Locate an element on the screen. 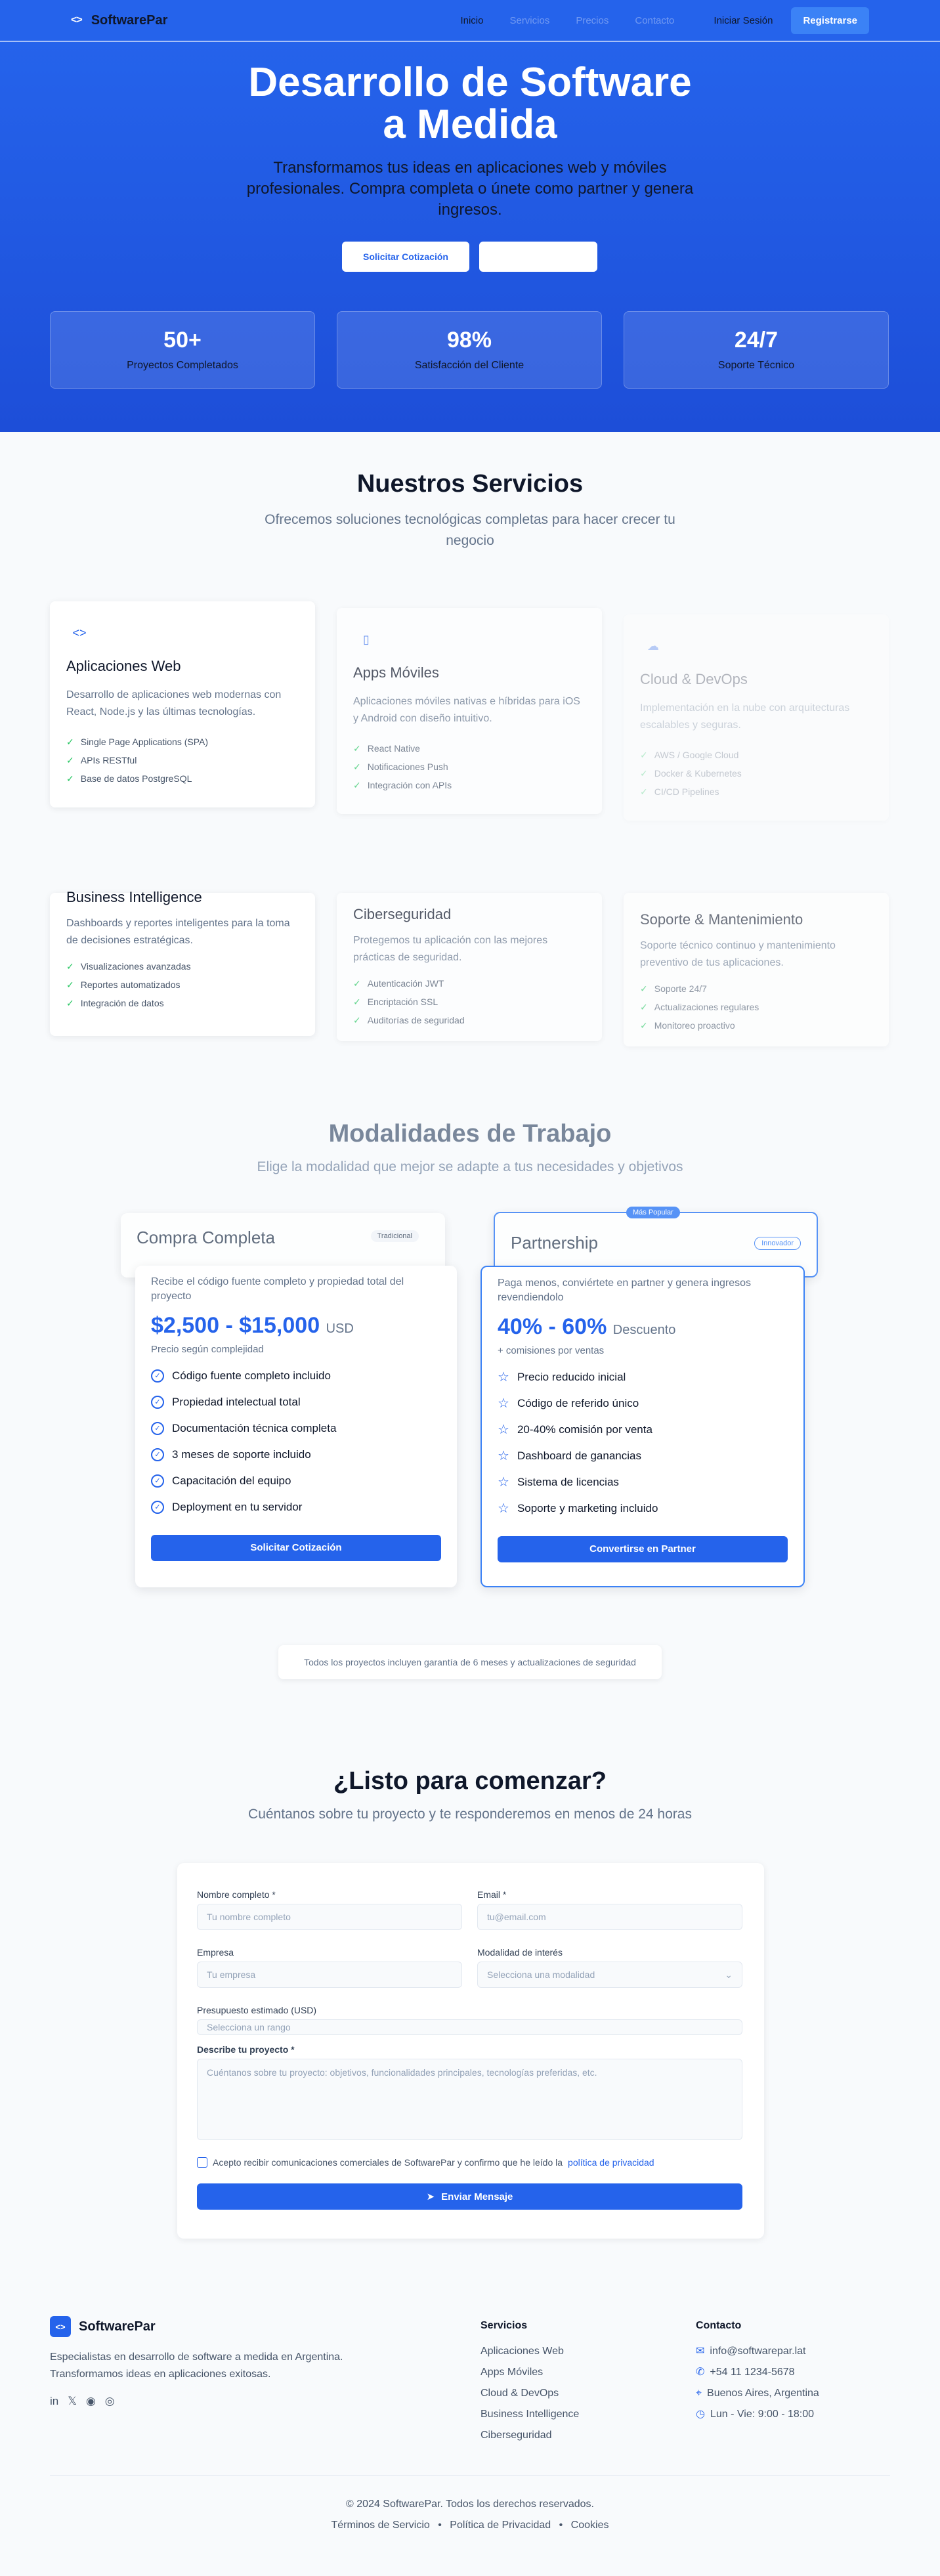 The width and height of the screenshot is (940, 2576). send-icon: ➤ is located at coordinates (430, 2196).